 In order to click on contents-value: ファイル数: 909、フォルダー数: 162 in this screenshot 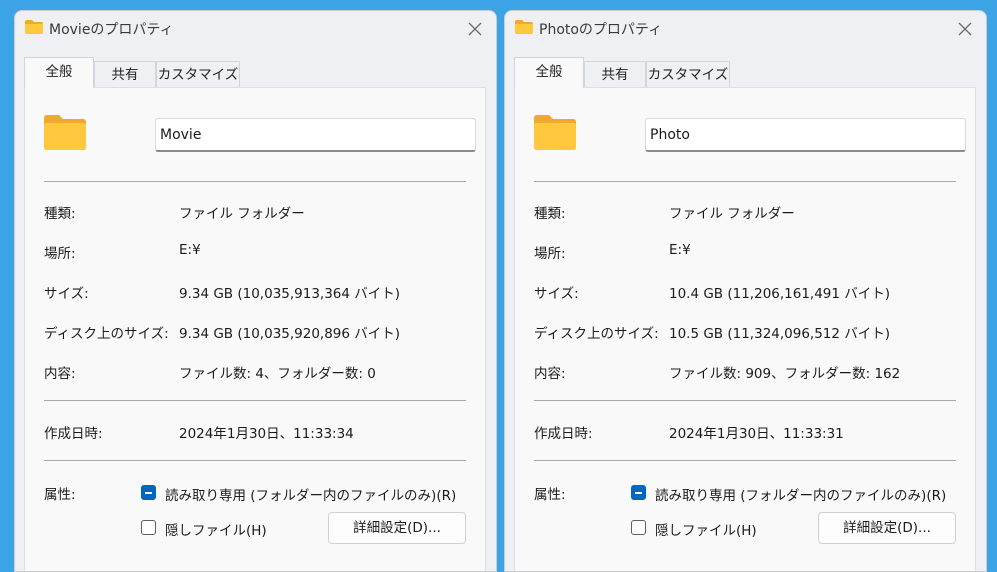, I will do `click(785, 374)`.